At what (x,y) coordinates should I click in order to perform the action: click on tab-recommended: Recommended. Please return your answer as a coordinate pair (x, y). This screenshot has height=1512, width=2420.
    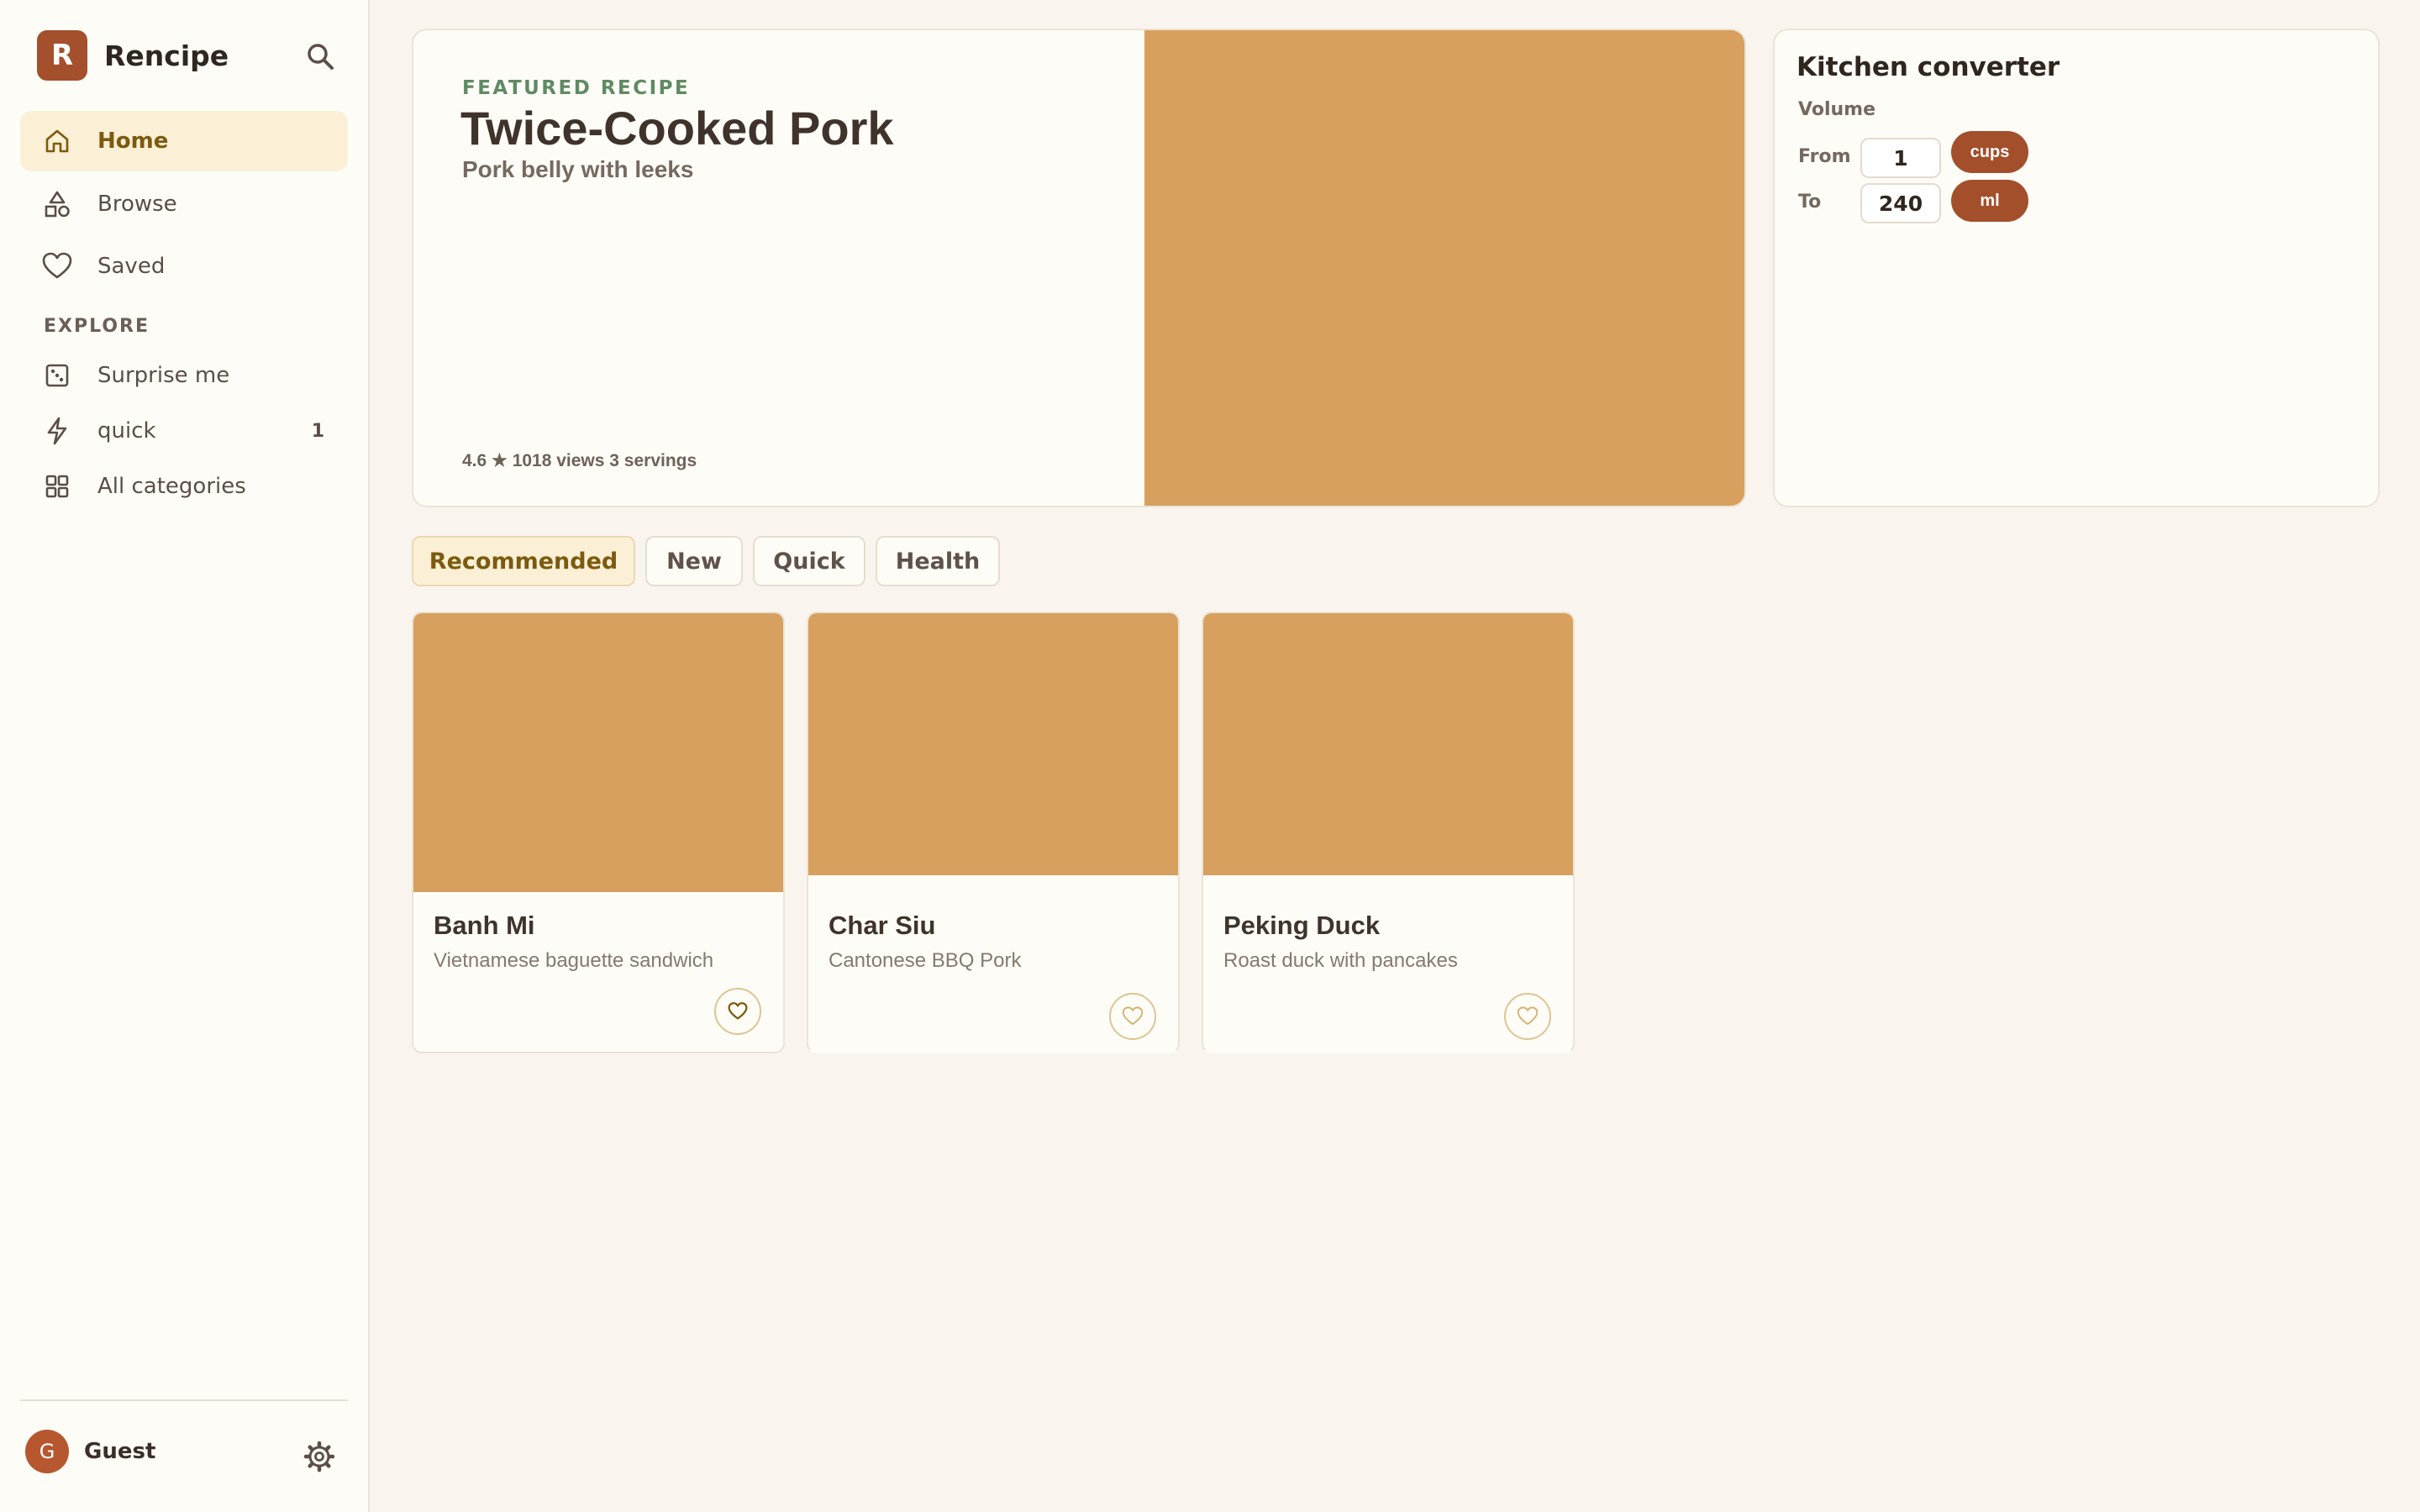
    Looking at the image, I should click on (523, 561).